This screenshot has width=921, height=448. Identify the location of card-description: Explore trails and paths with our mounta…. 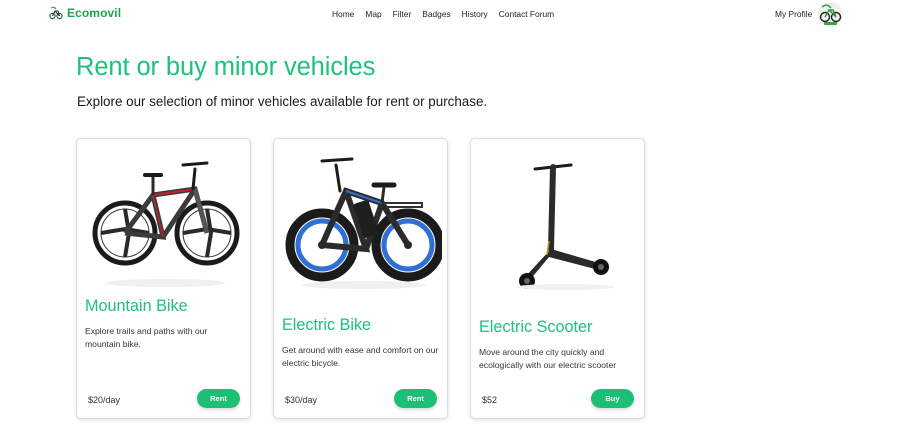
(146, 337).